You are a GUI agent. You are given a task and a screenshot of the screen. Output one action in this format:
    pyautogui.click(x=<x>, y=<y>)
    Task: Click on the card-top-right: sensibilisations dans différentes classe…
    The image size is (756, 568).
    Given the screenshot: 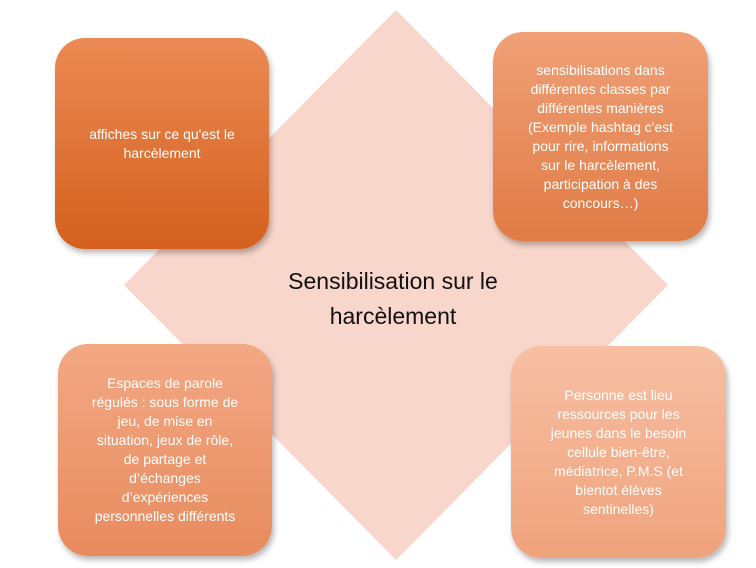 What is the action you would take?
    pyautogui.click(x=600, y=136)
    